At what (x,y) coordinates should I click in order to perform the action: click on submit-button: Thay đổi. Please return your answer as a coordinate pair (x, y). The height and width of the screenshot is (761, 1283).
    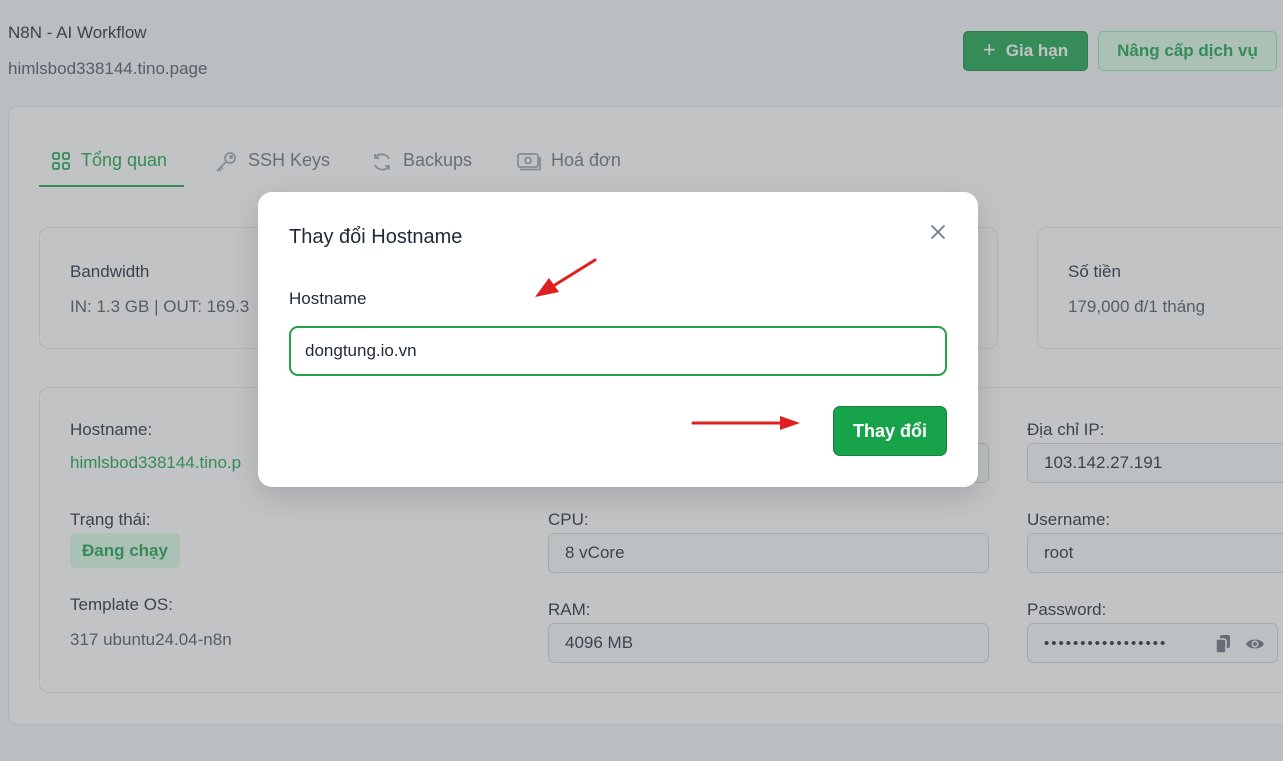
    Looking at the image, I should click on (890, 431).